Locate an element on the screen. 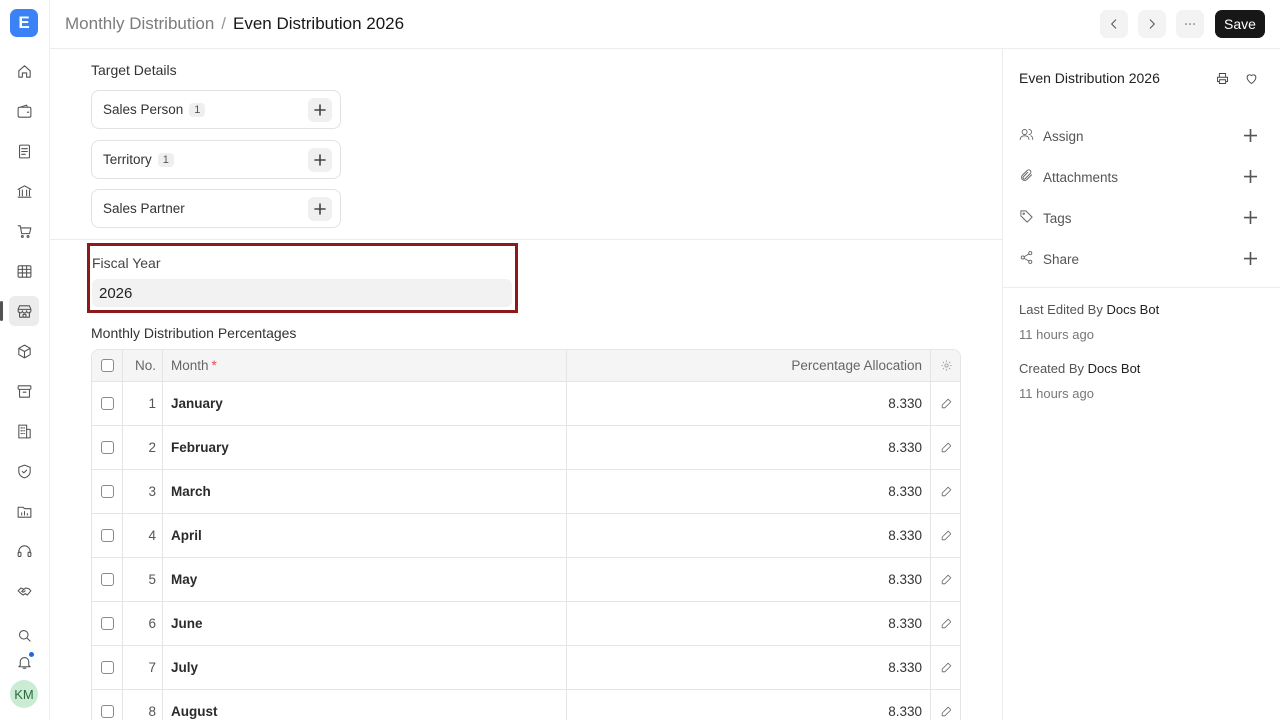 The image size is (1280, 720). previous-record-button is located at coordinates (1114, 24).